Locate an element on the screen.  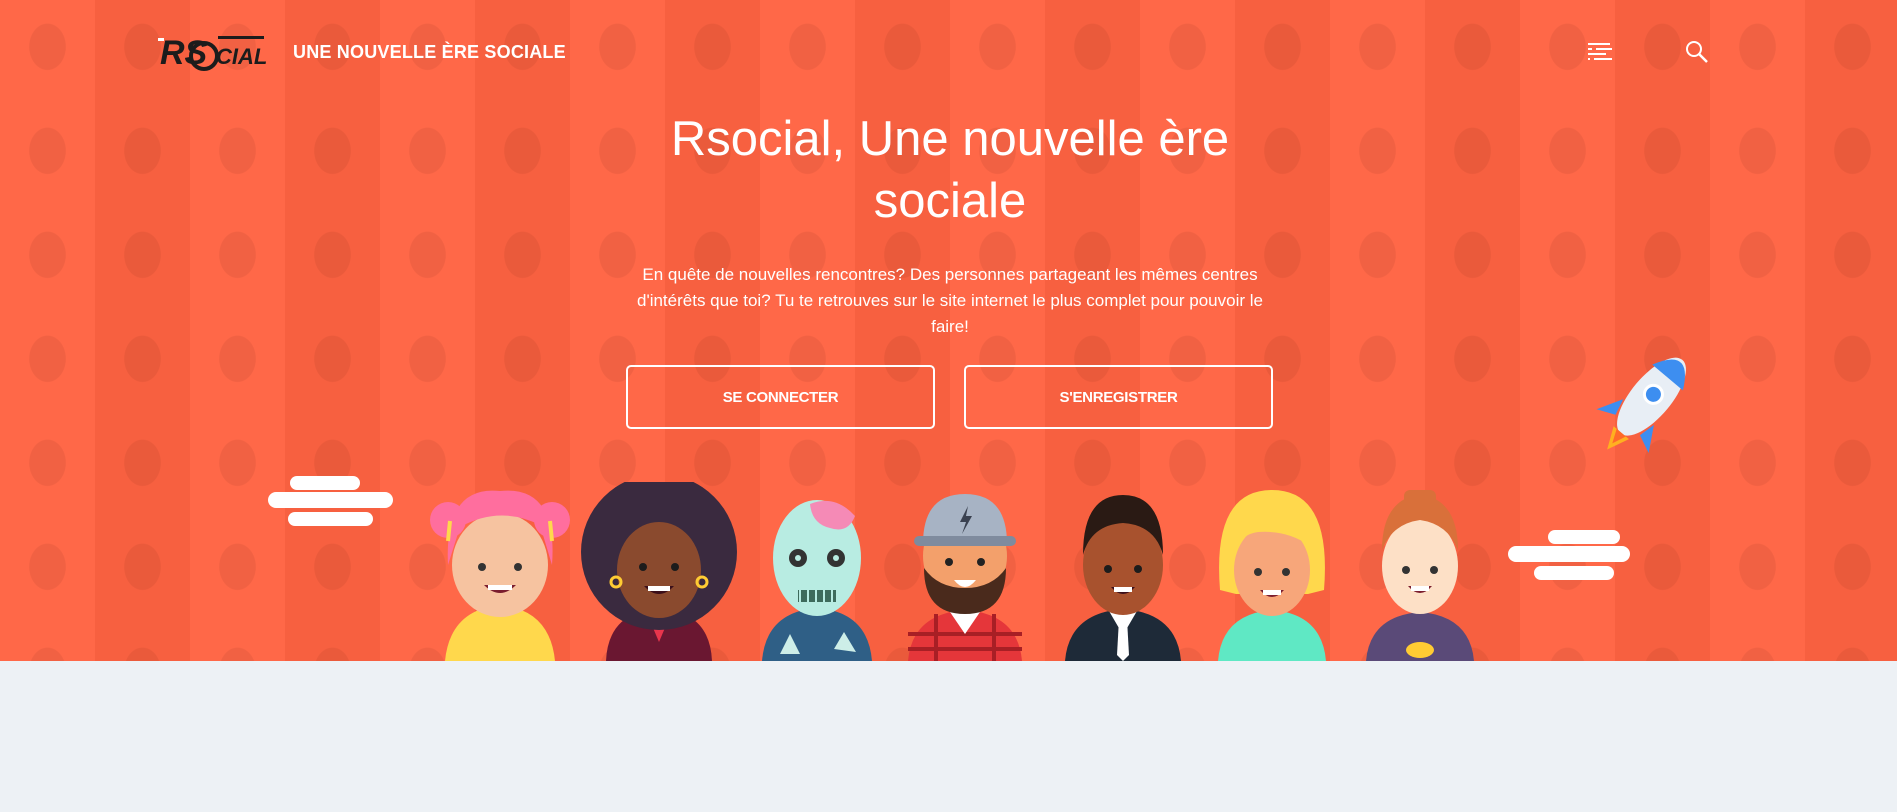
site-logo: RS CIAL is located at coordinates (213, 52).